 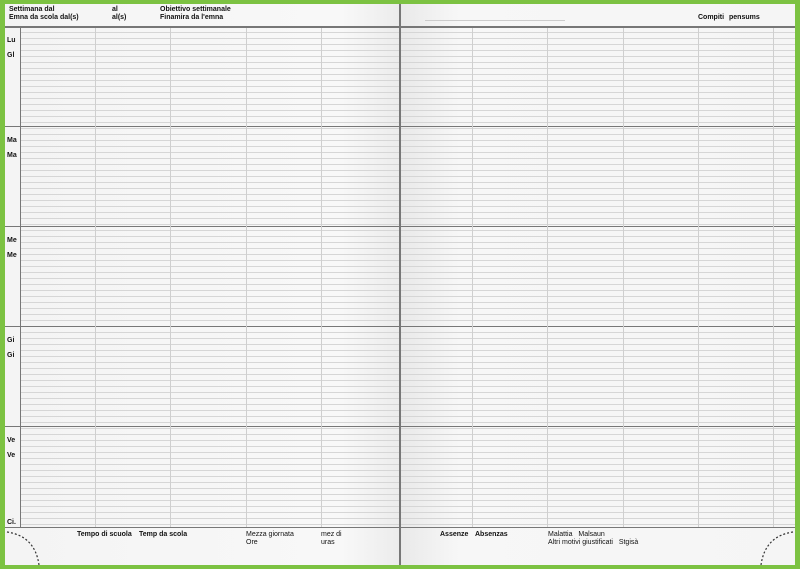 I want to click on half-day-label: Mezza giornata Ore, so click(x=270, y=538).